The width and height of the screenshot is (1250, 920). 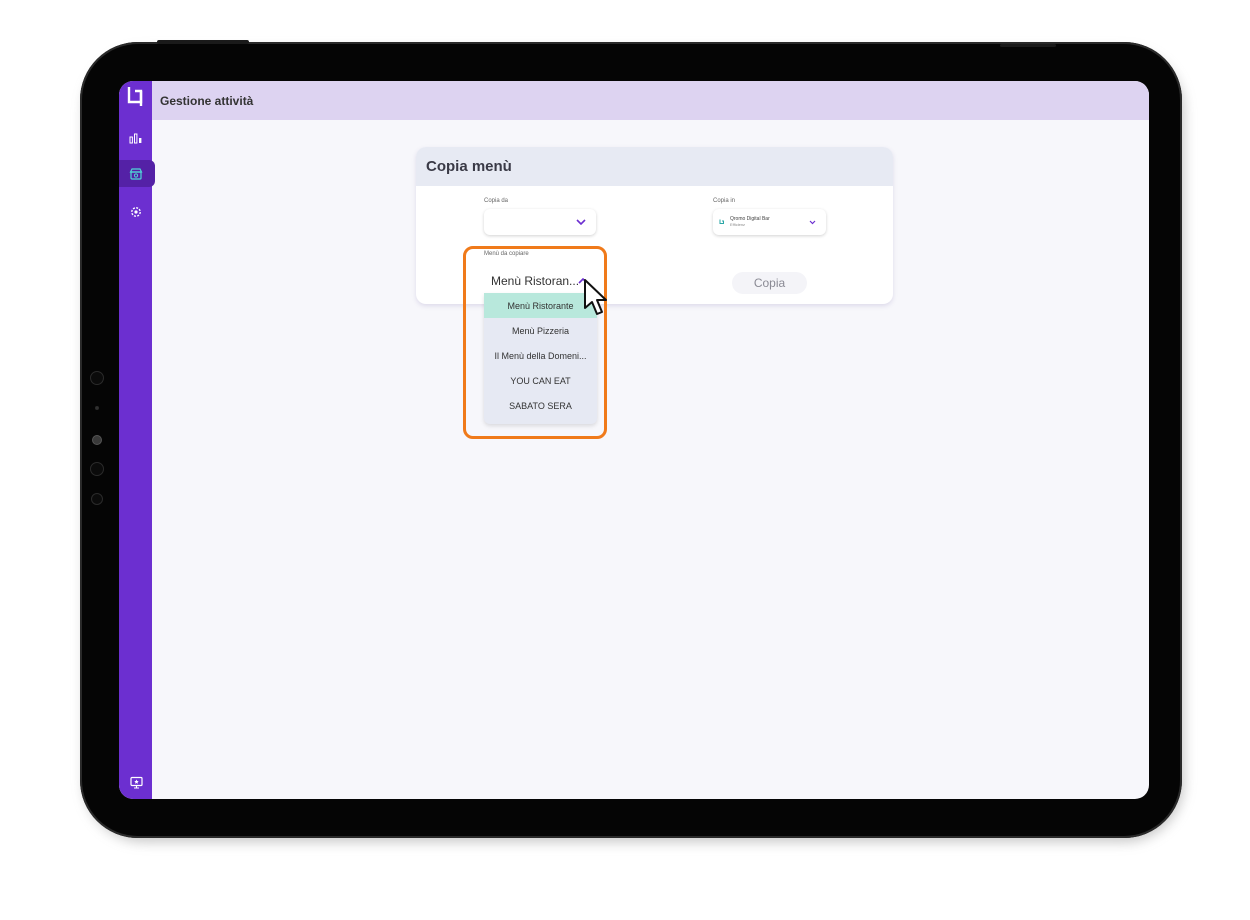 What do you see at coordinates (136, 782) in the screenshot?
I see `display-icon` at bounding box center [136, 782].